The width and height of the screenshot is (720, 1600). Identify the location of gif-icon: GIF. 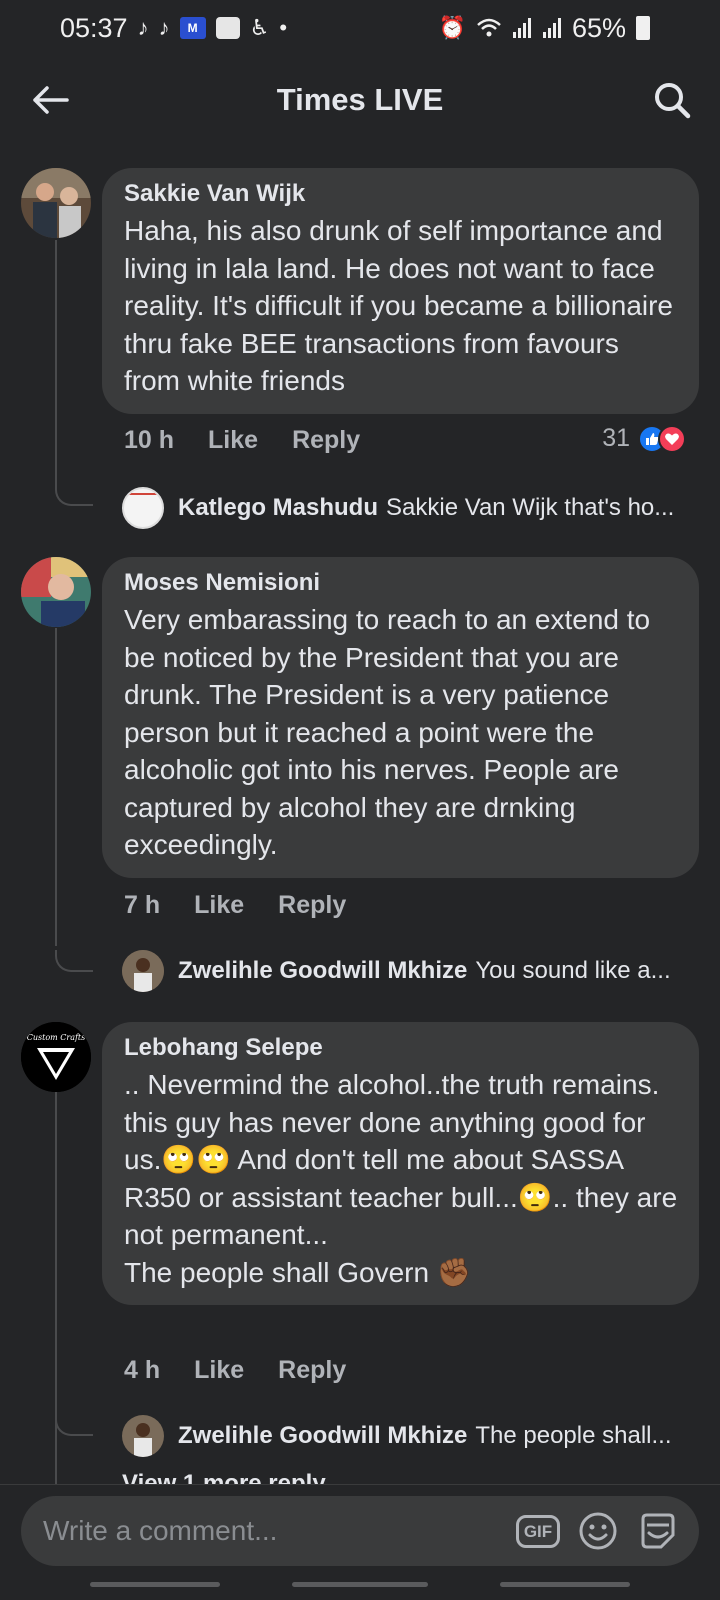
(538, 1531).